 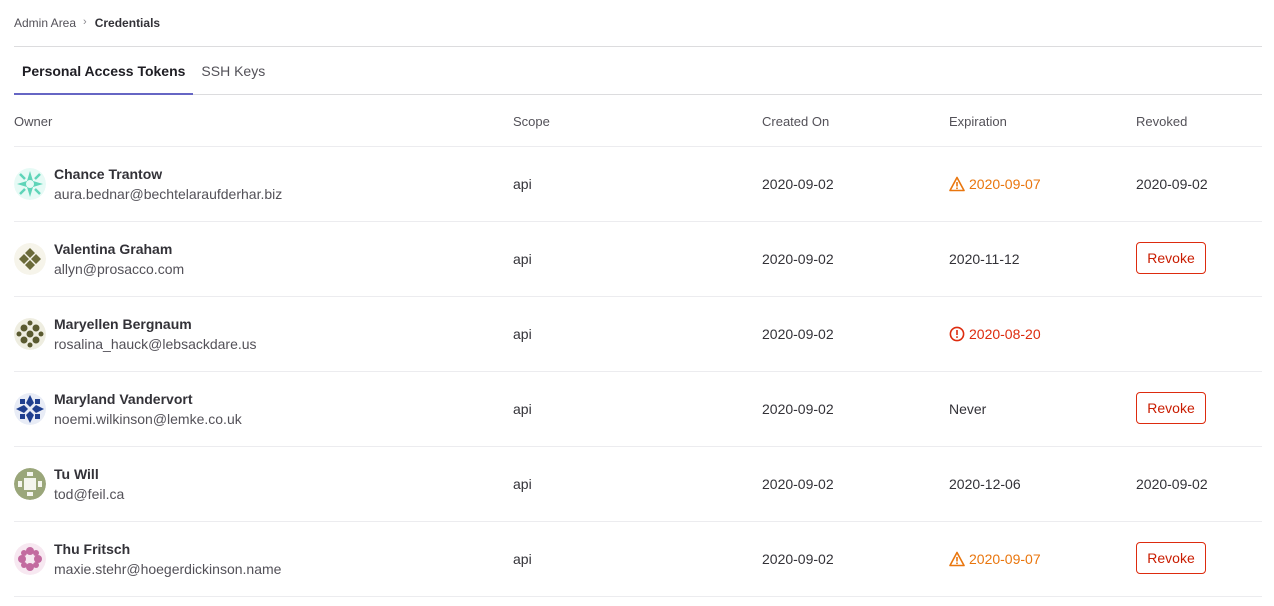 What do you see at coordinates (33, 121) in the screenshot?
I see `column-header-owner: Owner` at bounding box center [33, 121].